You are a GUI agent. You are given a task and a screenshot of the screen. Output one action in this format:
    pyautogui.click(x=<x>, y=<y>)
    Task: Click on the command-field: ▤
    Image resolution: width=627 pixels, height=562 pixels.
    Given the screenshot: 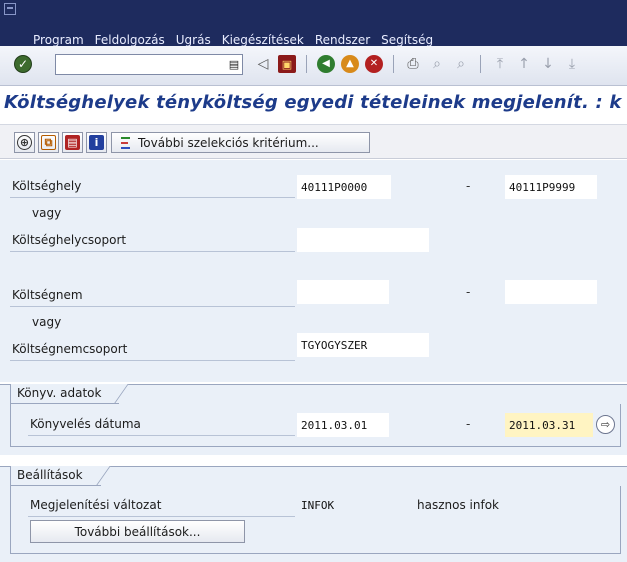 What is the action you would take?
    pyautogui.click(x=149, y=64)
    